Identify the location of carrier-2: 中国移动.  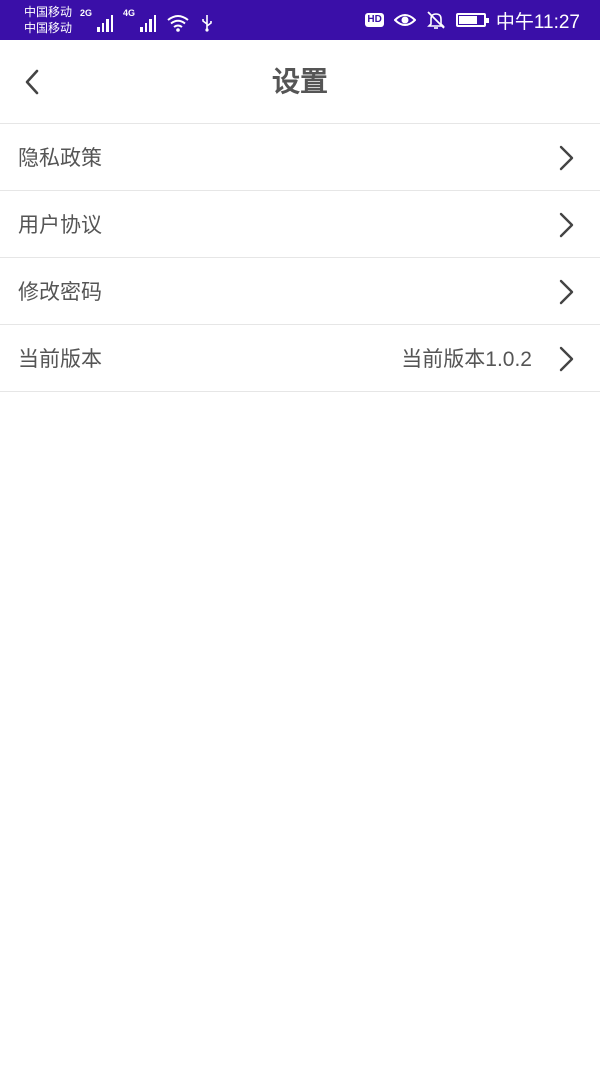
(48, 28).